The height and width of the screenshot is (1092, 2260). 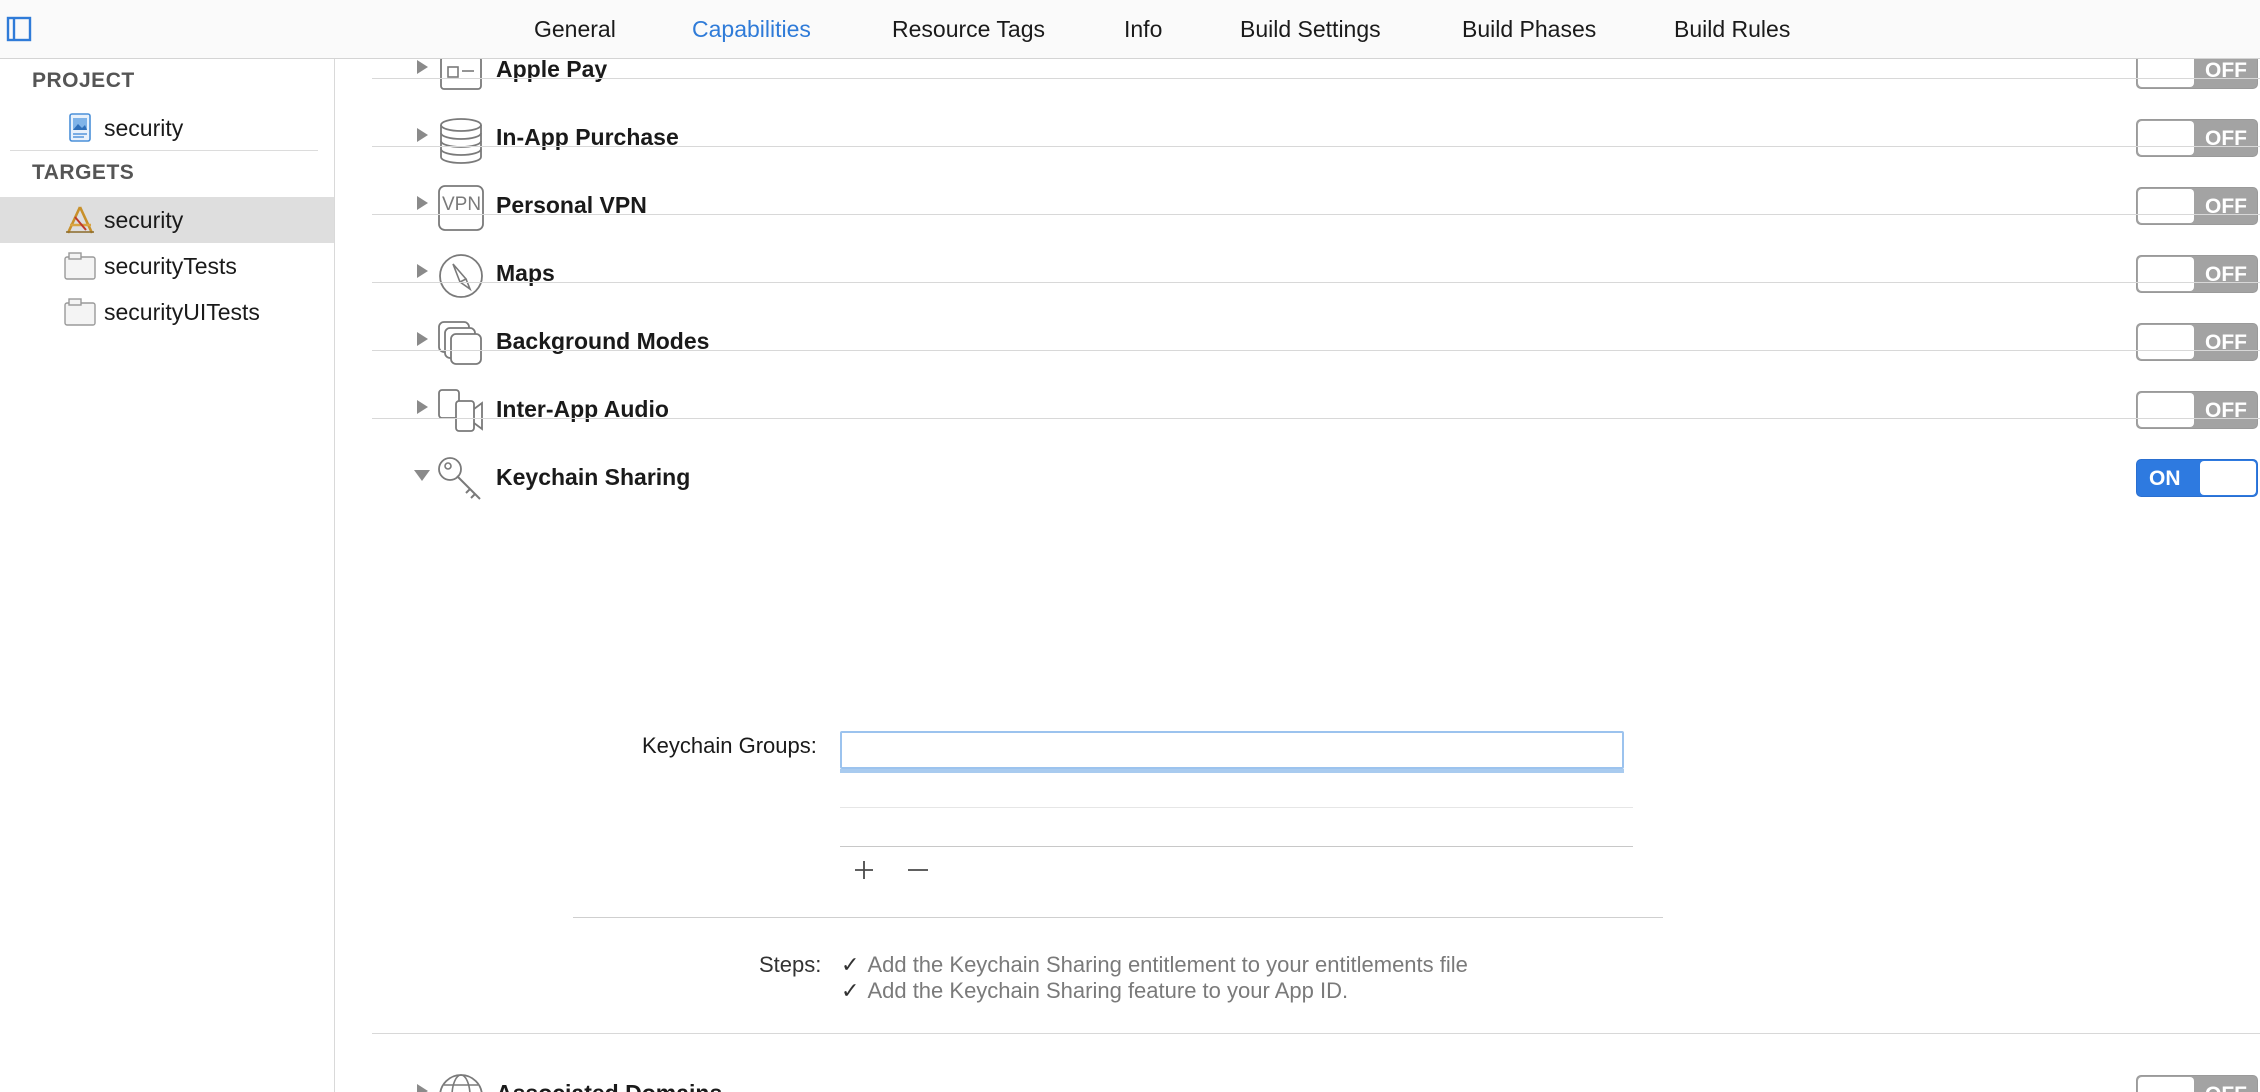 I want to click on keychain-group-input, so click(x=1232, y=750).